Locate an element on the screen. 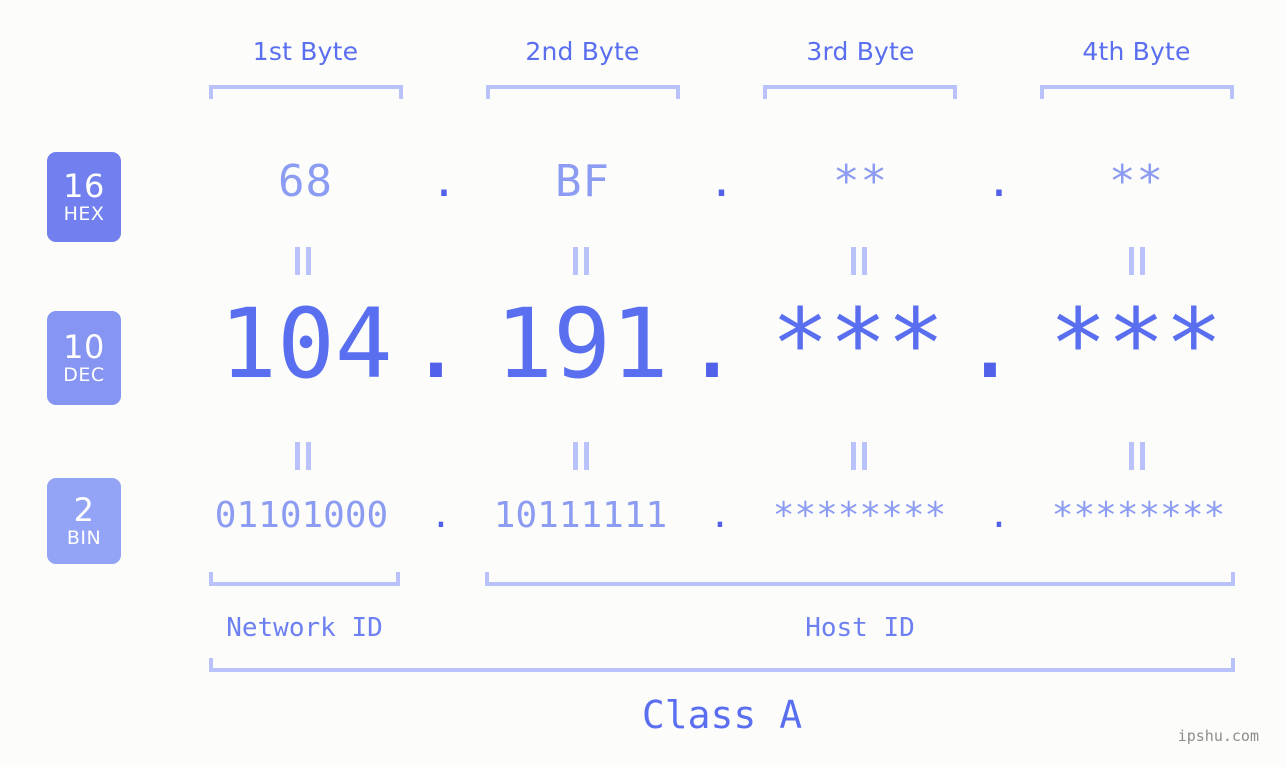 The width and height of the screenshot is (1285, 767). bin-octet-2: 10111111 is located at coordinates (580, 515).